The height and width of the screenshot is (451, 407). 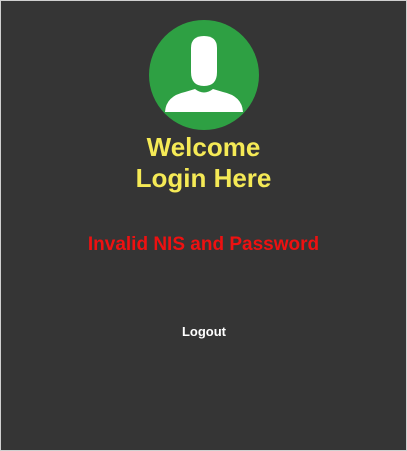 I want to click on welcome-heading: Welcome Login Here, so click(x=203, y=163).